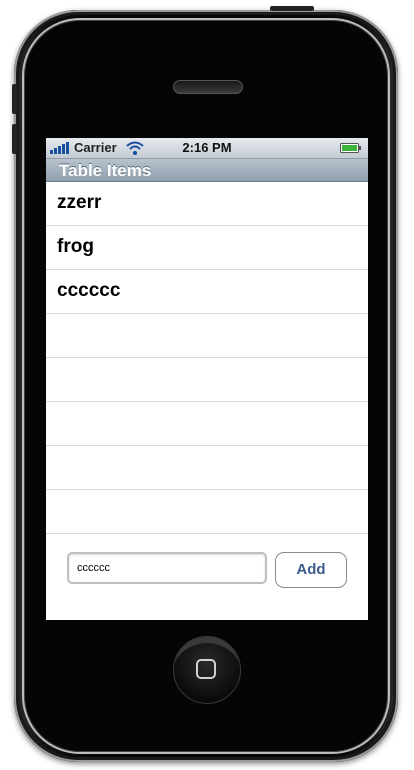 This screenshot has width=414, height=770. What do you see at coordinates (105, 170) in the screenshot?
I see `nav-title: Table Items` at bounding box center [105, 170].